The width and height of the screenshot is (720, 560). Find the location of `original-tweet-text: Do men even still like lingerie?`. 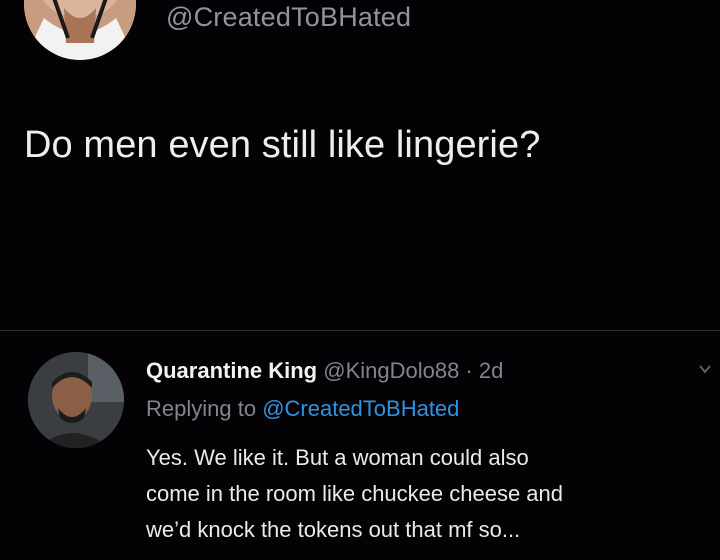

original-tweet-text: Do men even still like lingerie? is located at coordinates (282, 145).